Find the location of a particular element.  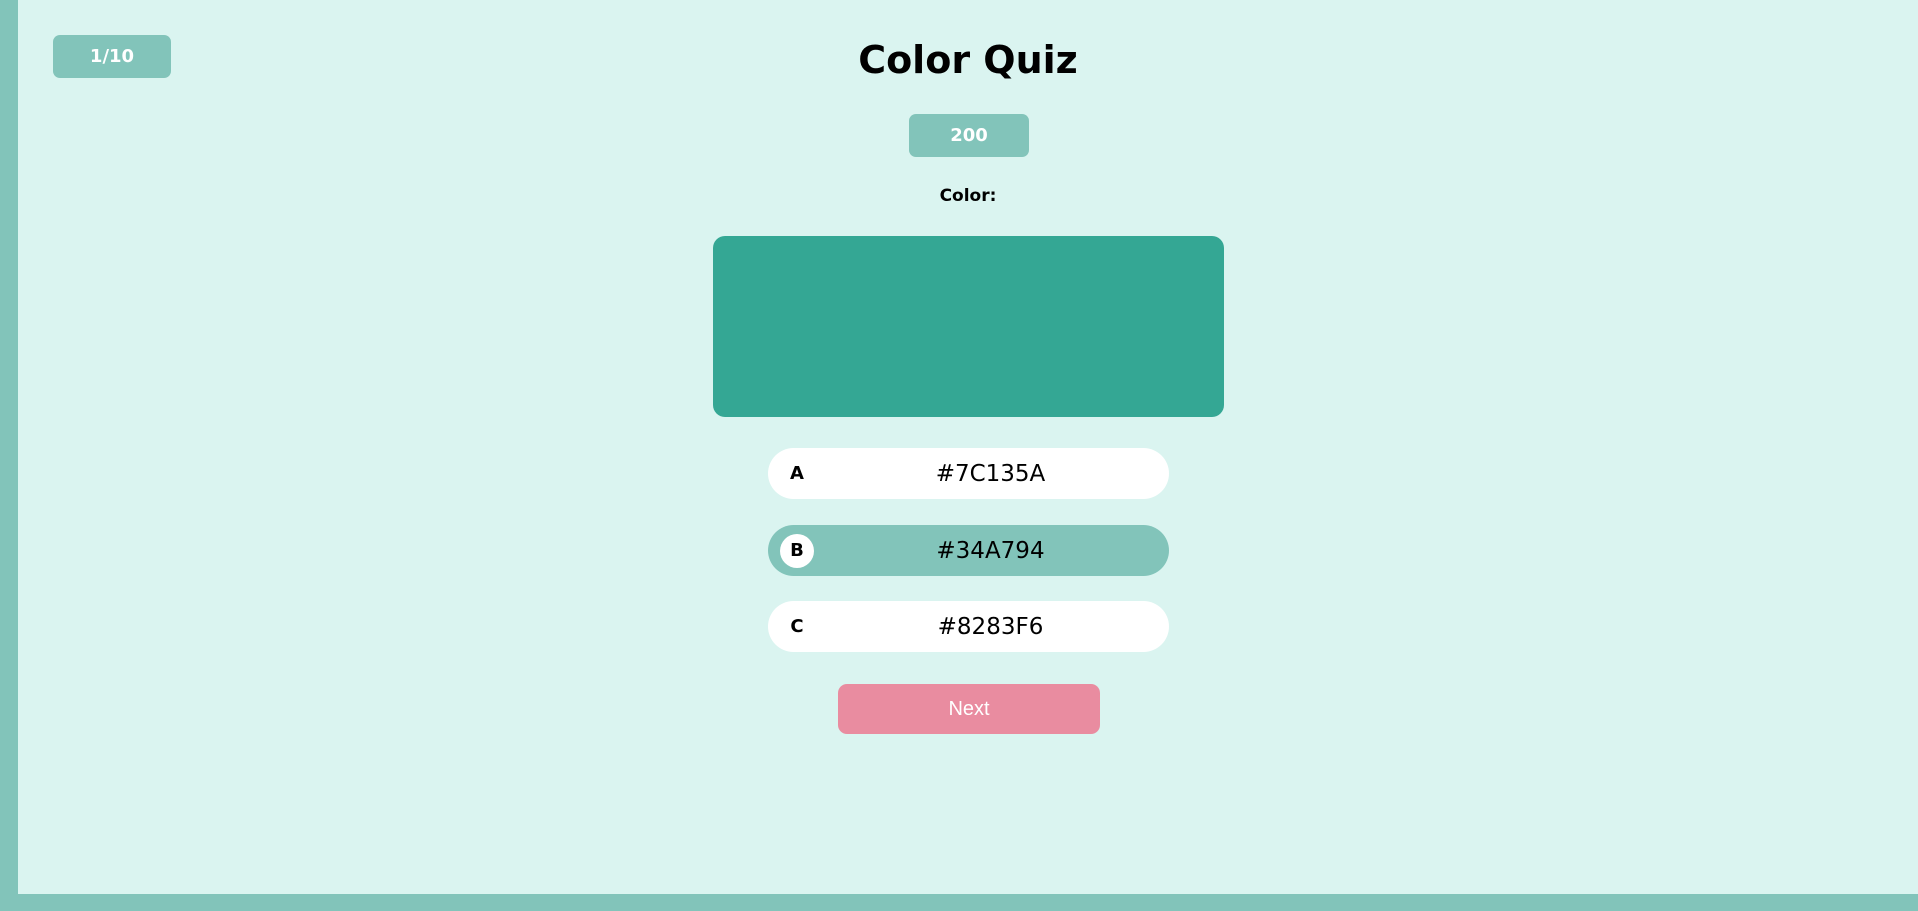

score-badge: 200 is located at coordinates (969, 135).